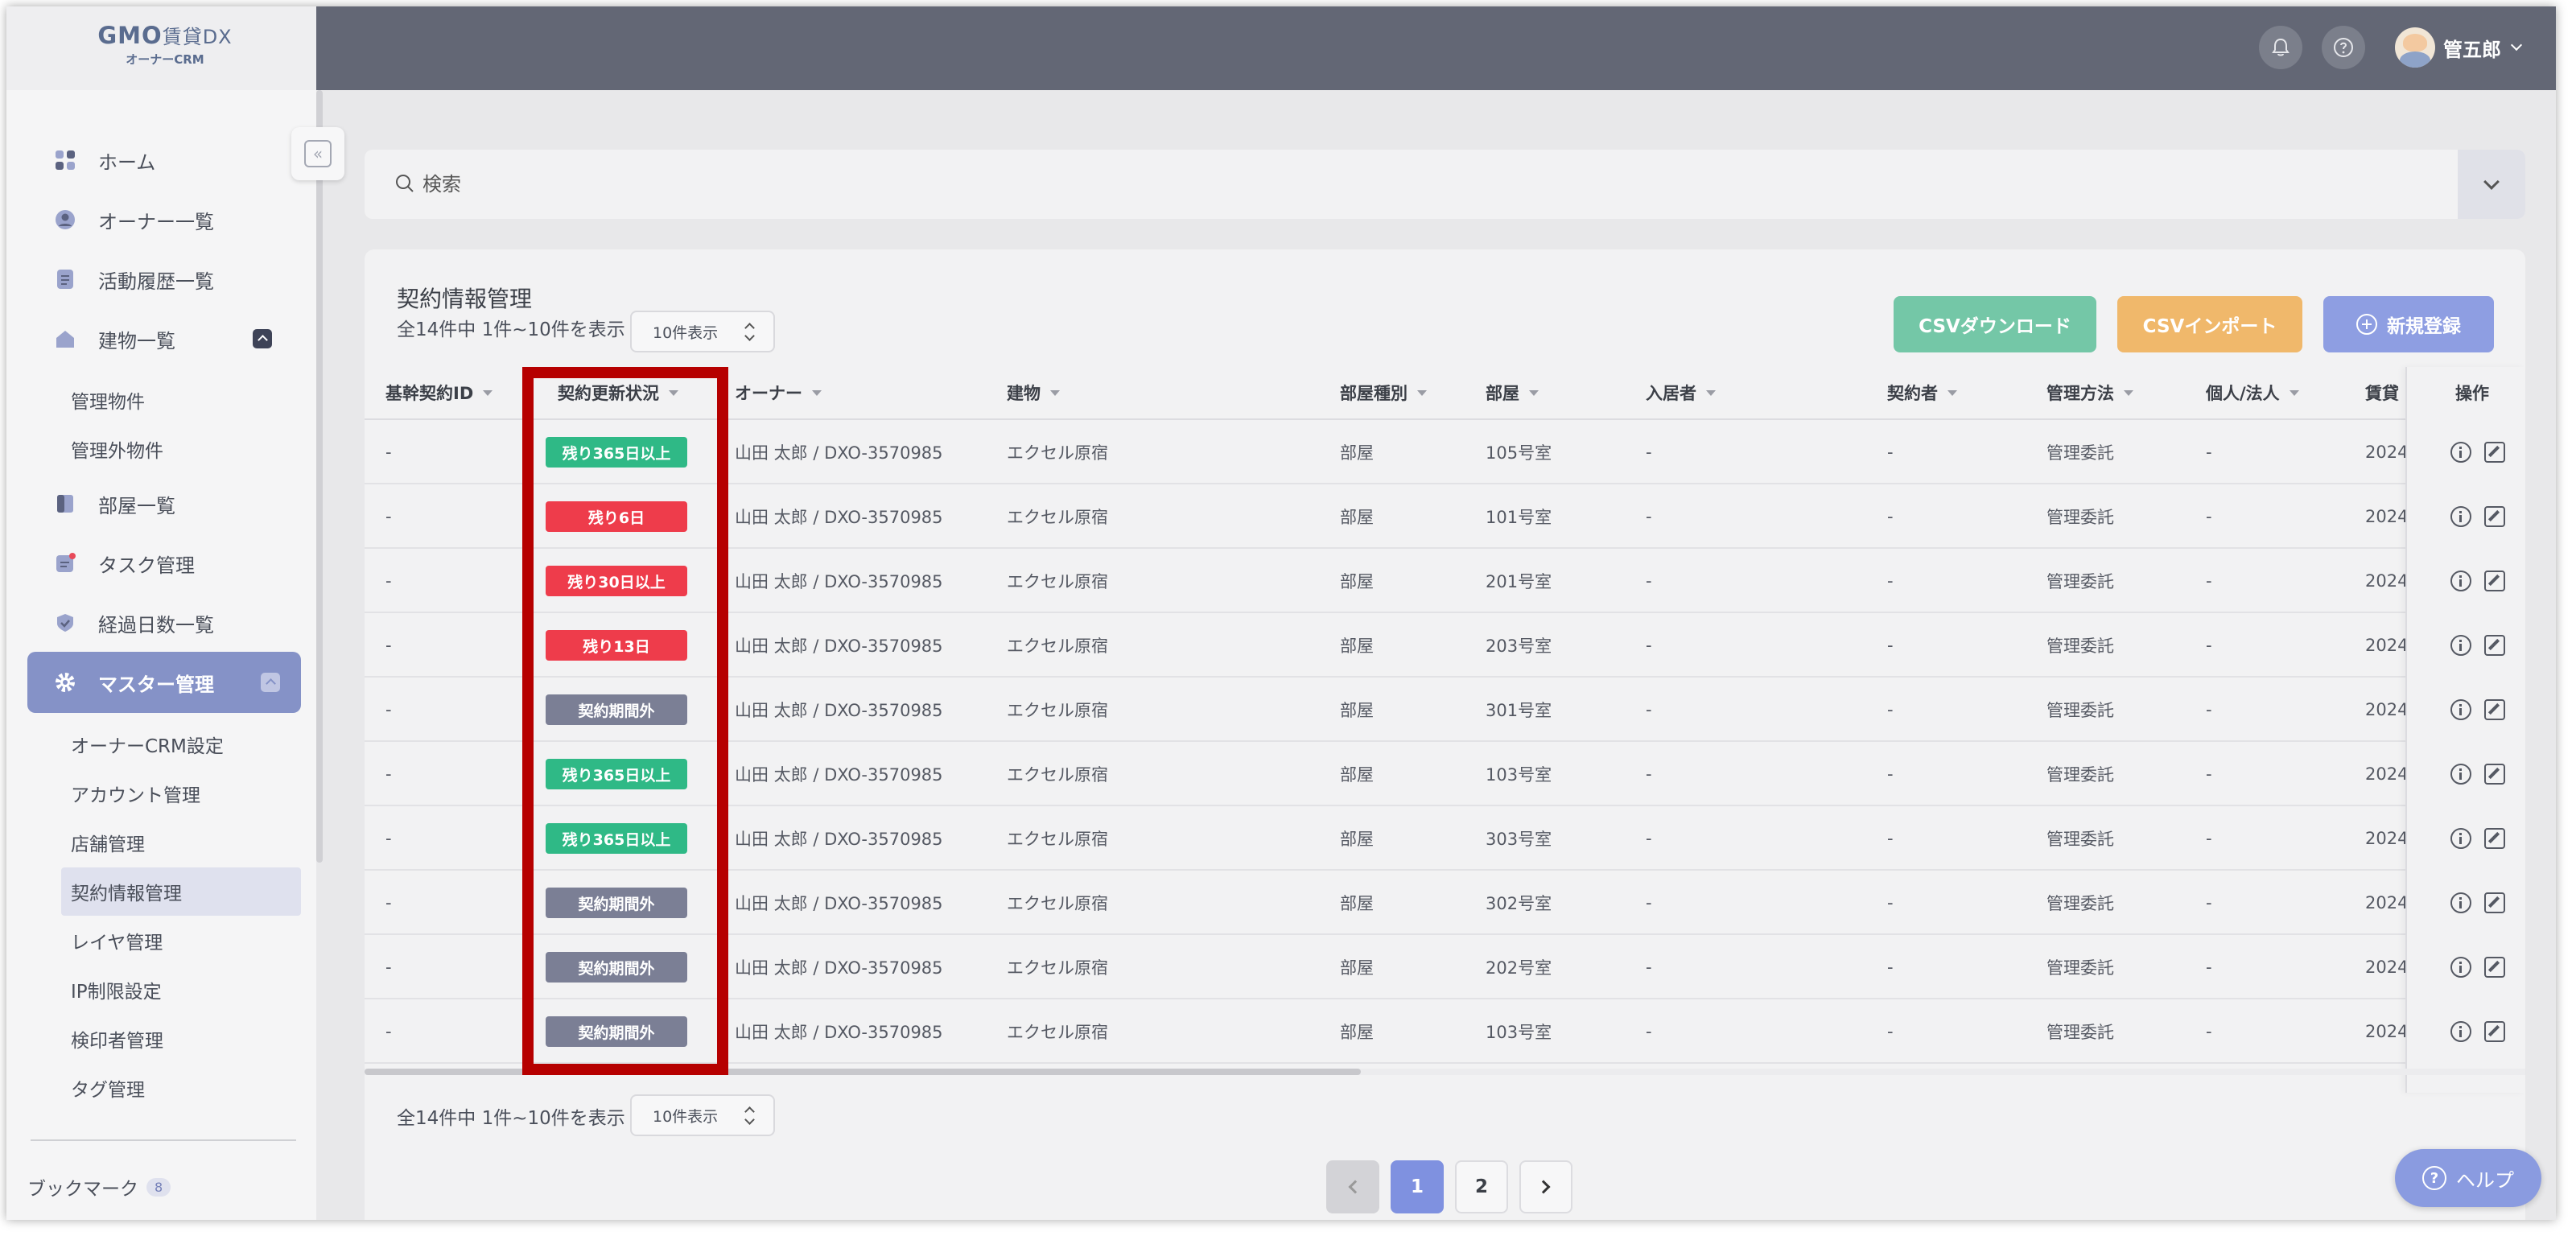  What do you see at coordinates (1681, 392) in the screenshot?
I see `column-header: 入居者` at bounding box center [1681, 392].